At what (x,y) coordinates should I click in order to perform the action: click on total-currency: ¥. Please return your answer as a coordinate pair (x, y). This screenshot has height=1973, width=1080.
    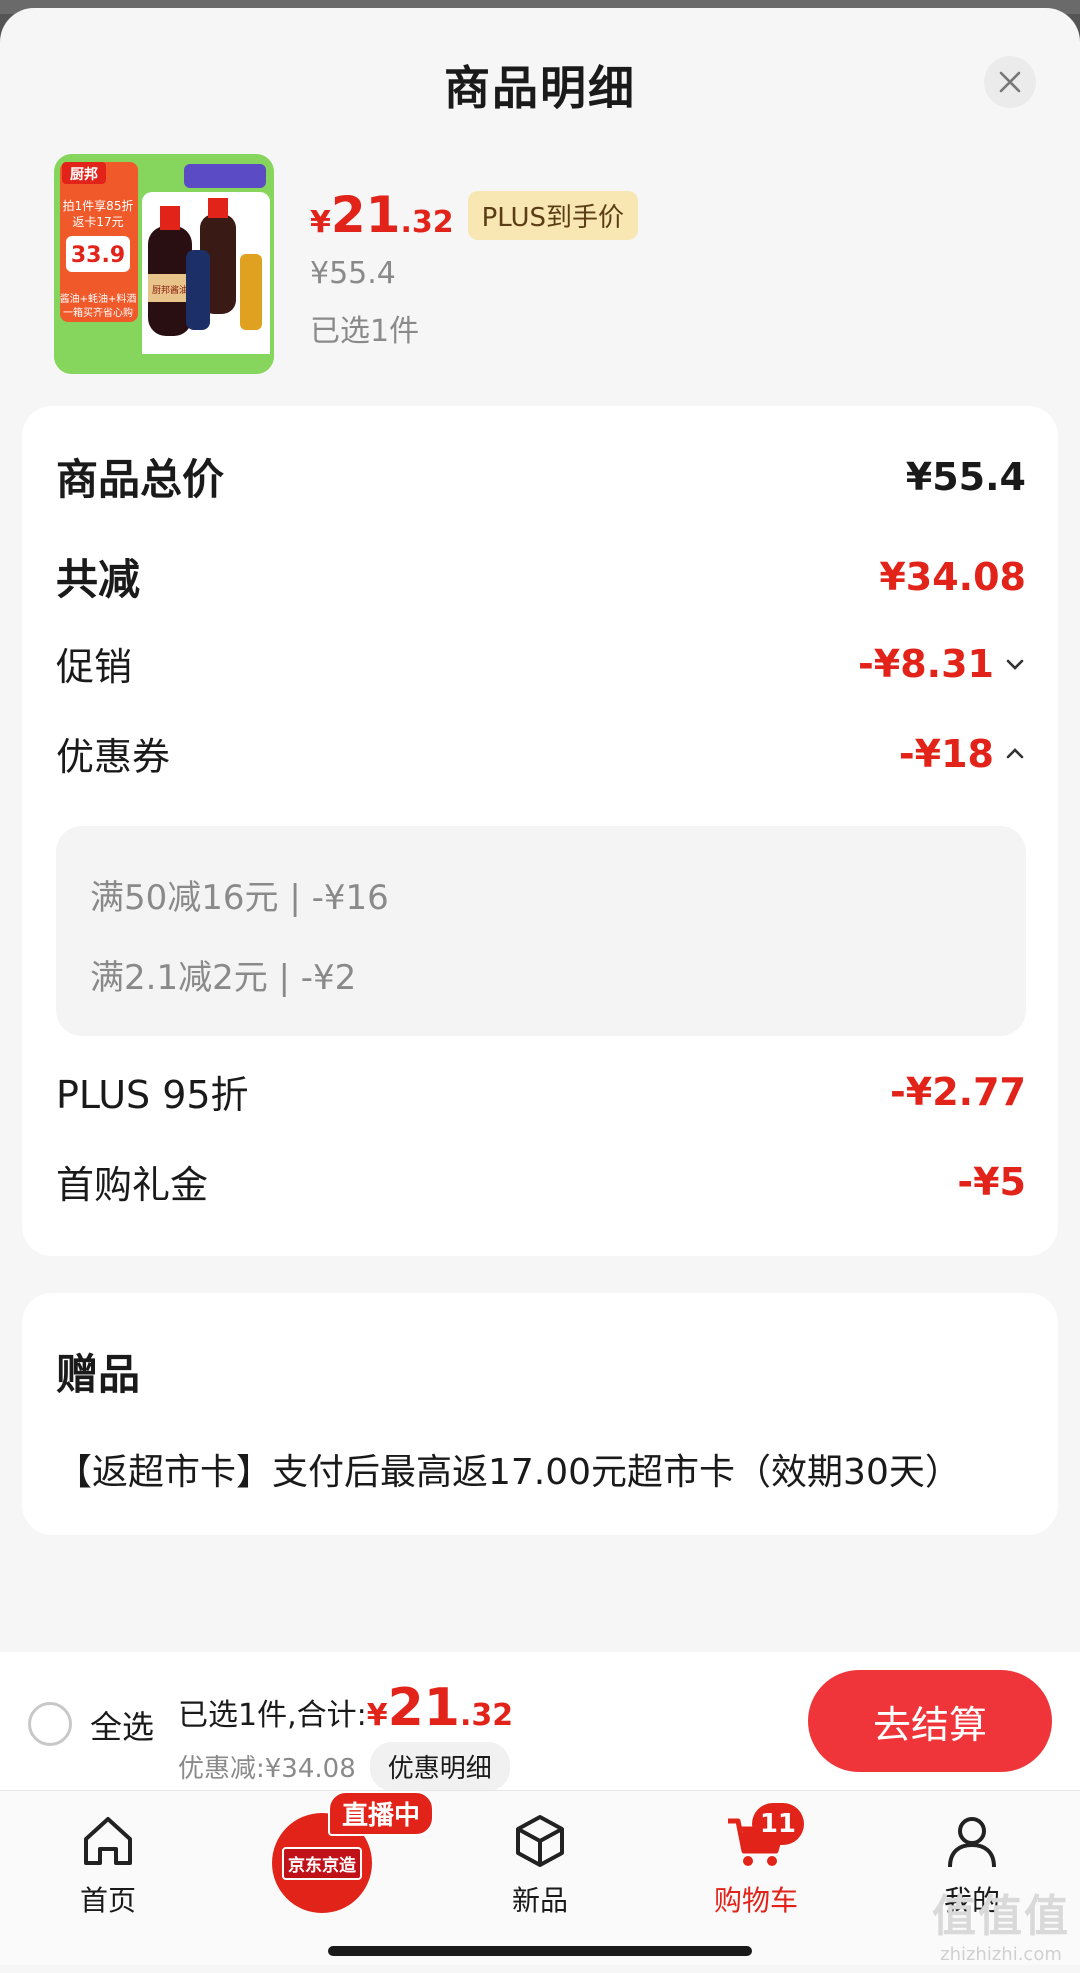
    Looking at the image, I should click on (377, 1715).